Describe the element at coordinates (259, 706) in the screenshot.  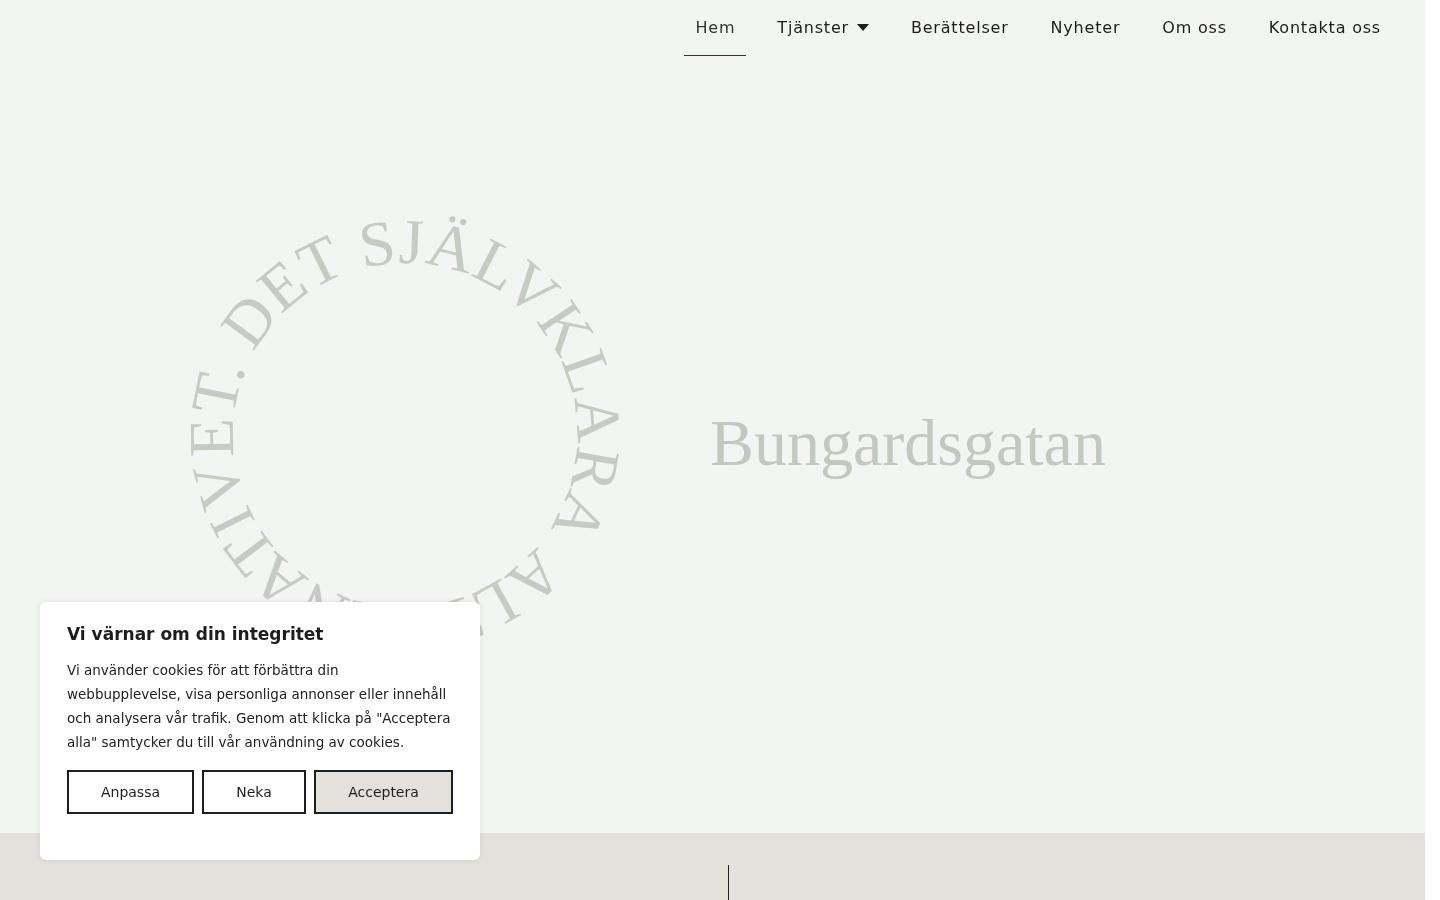
I see `cookie-text: Vi använder cookies för att förbättra din webbupplevelse, visa personliga annonser eller innehåll och analysera vår trafik. Genom att klicka på "Acceptera alla" samtycker du till vår användning av cookies.` at that location.